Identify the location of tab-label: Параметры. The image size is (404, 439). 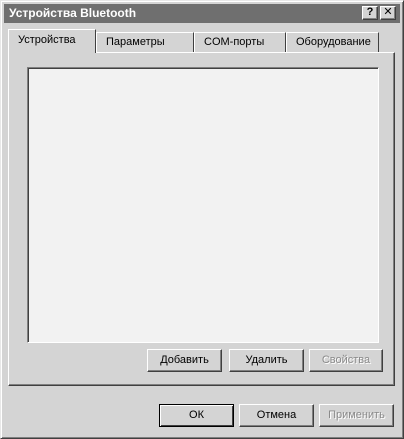
(135, 42).